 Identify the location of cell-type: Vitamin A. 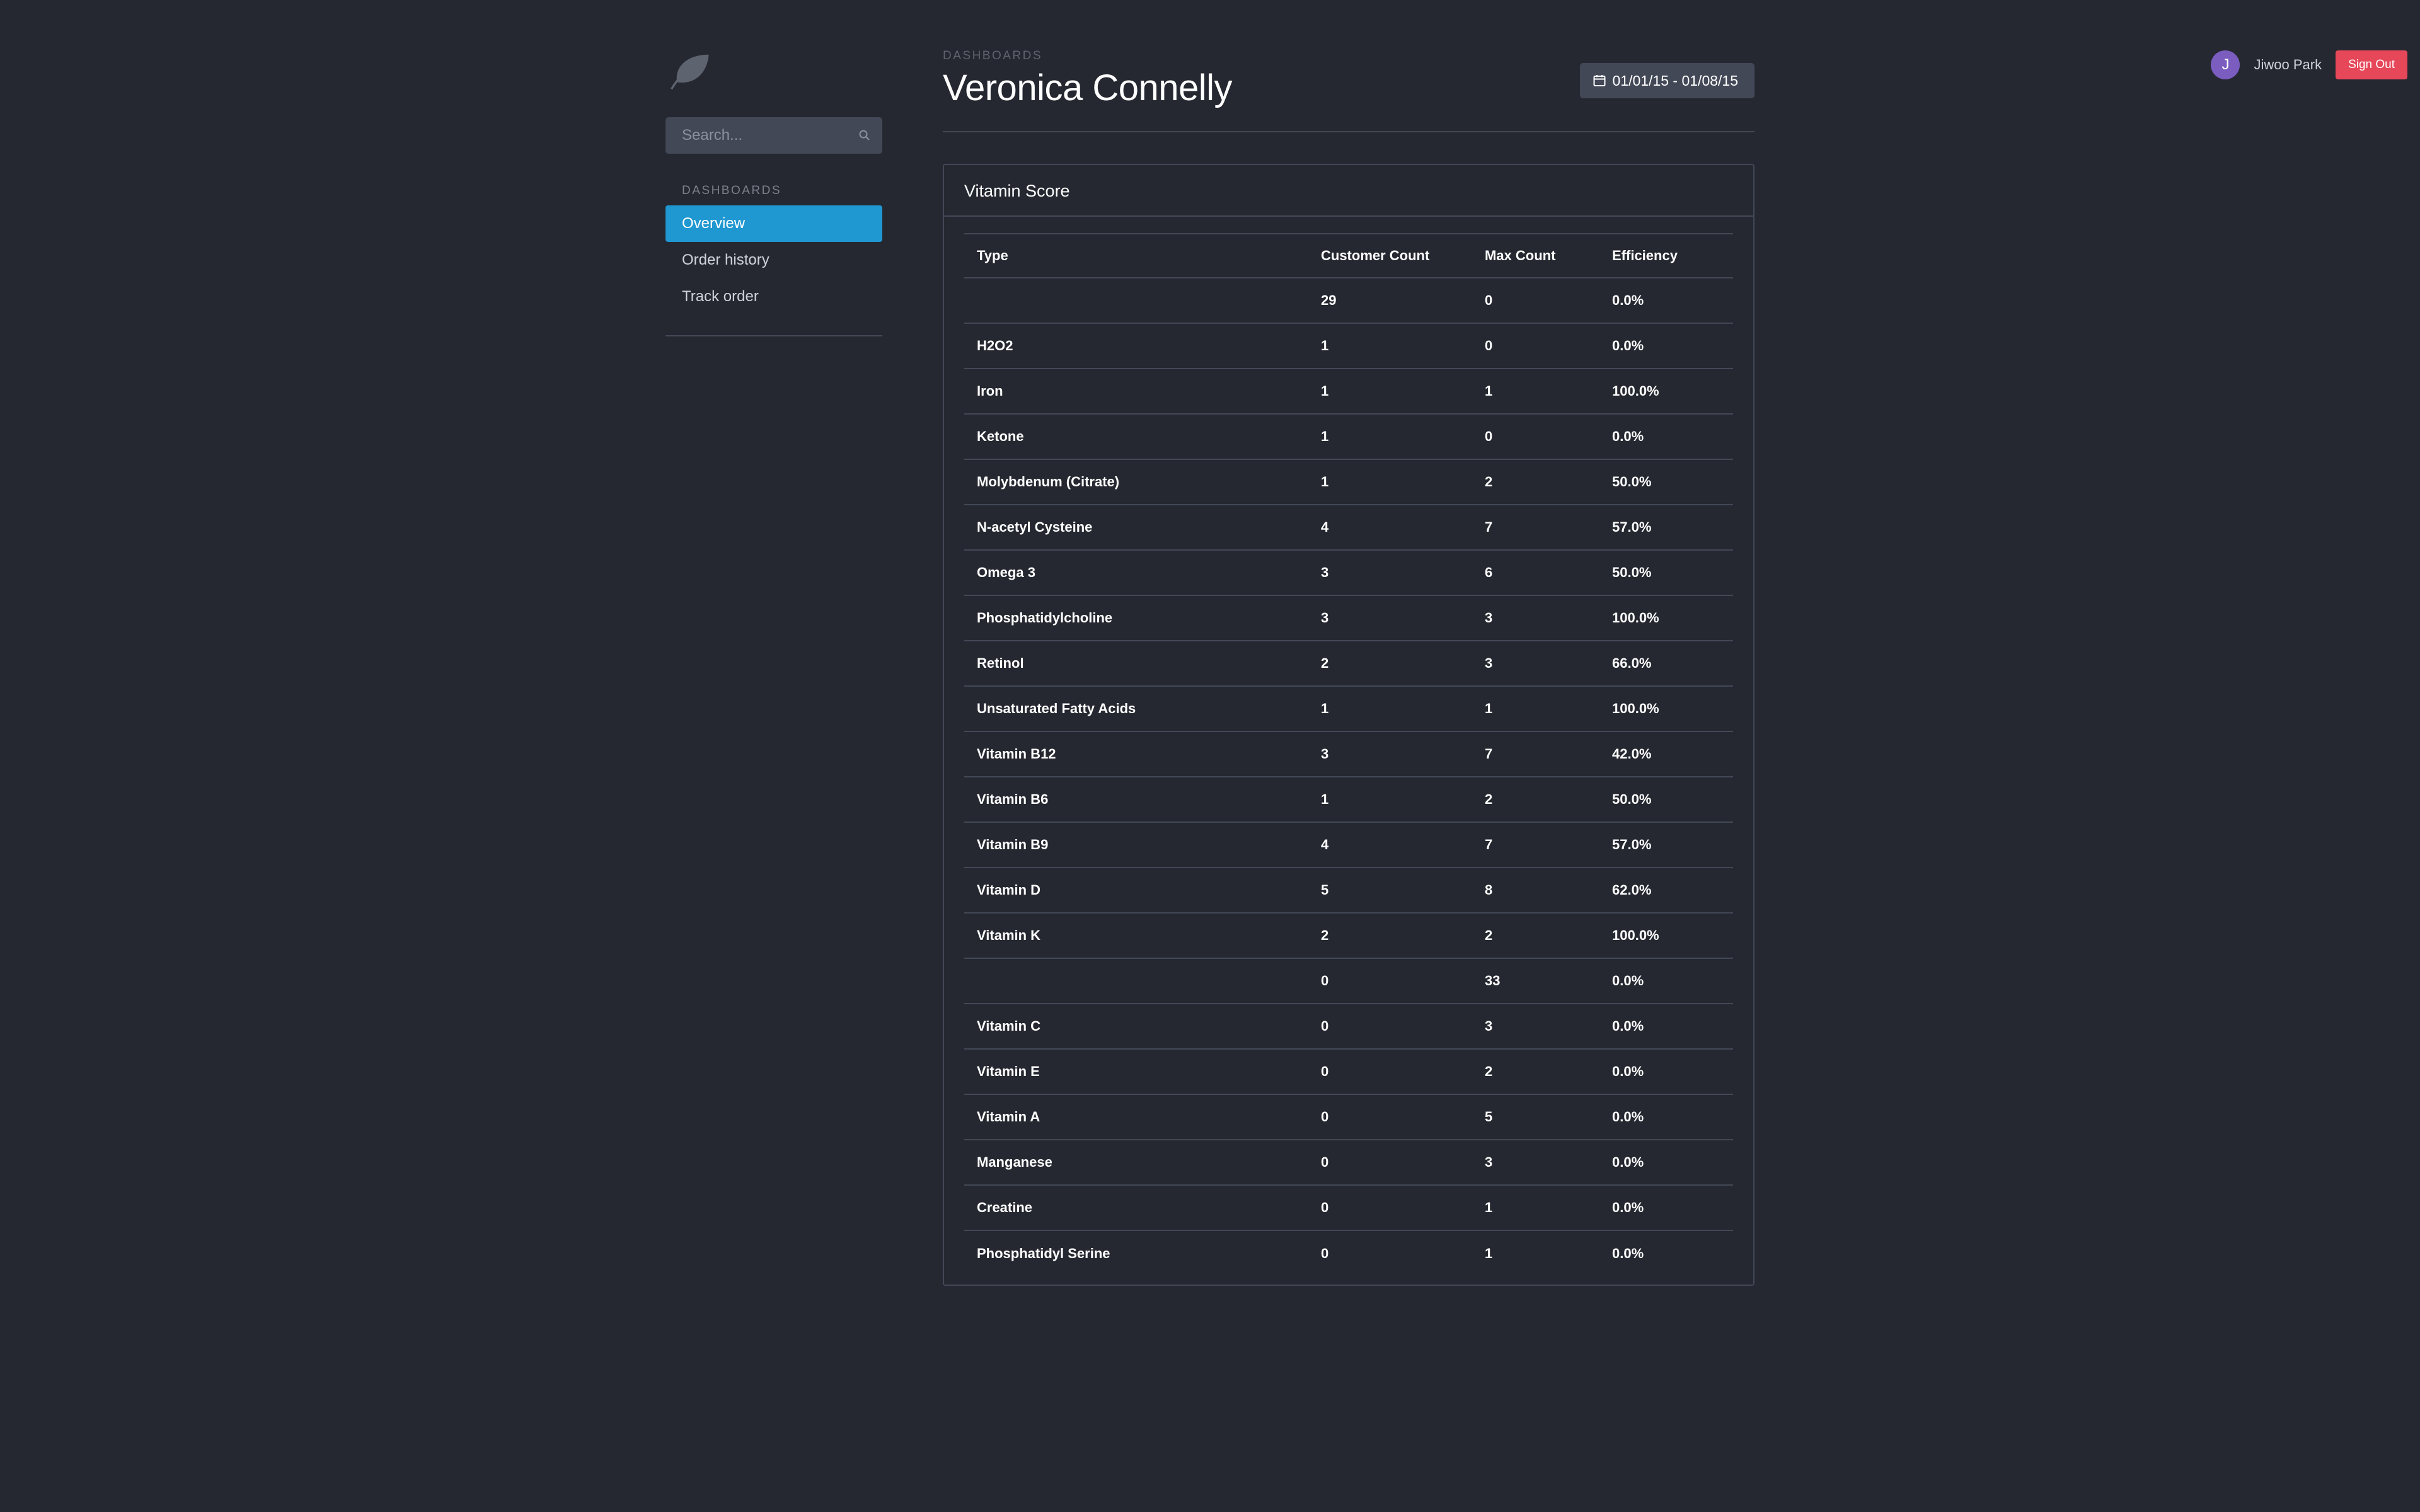
(1142, 1117).